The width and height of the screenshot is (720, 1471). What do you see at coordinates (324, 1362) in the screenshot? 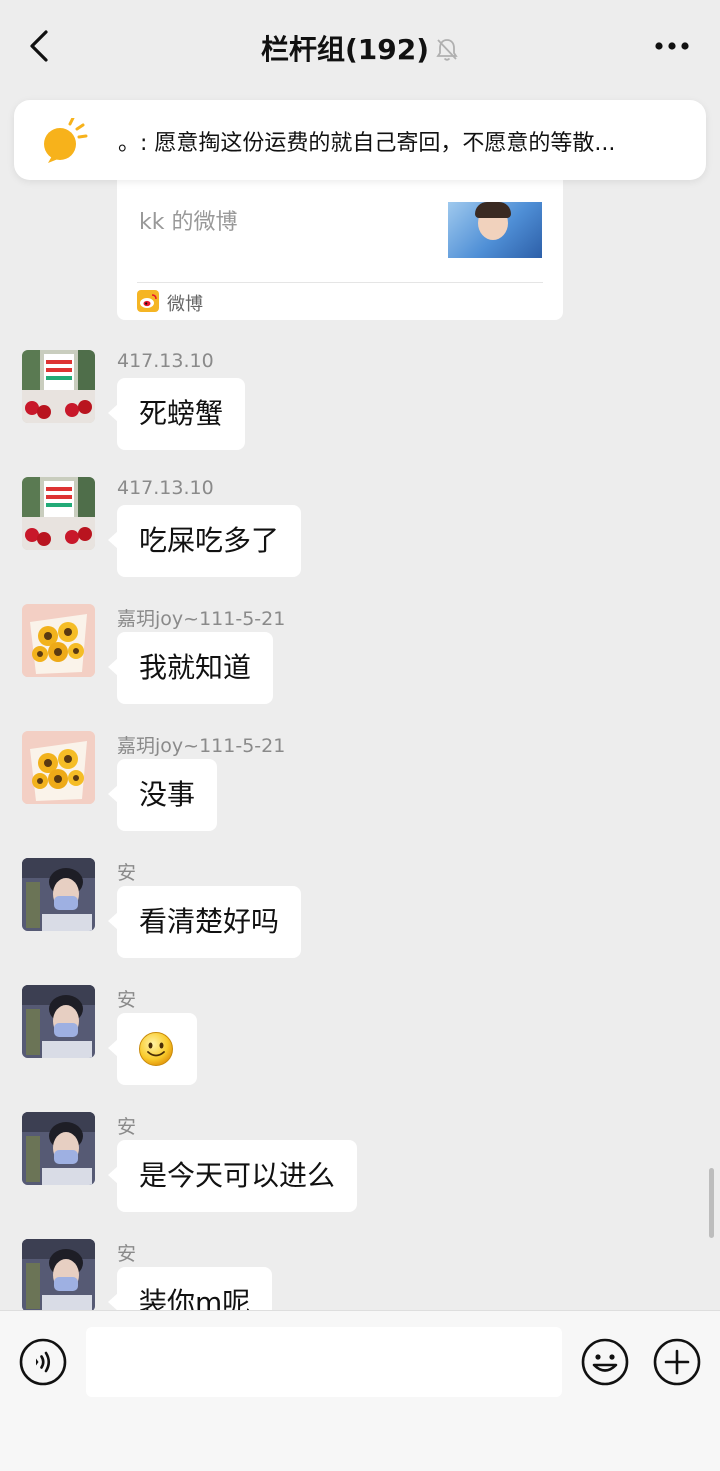
I see `message-input` at bounding box center [324, 1362].